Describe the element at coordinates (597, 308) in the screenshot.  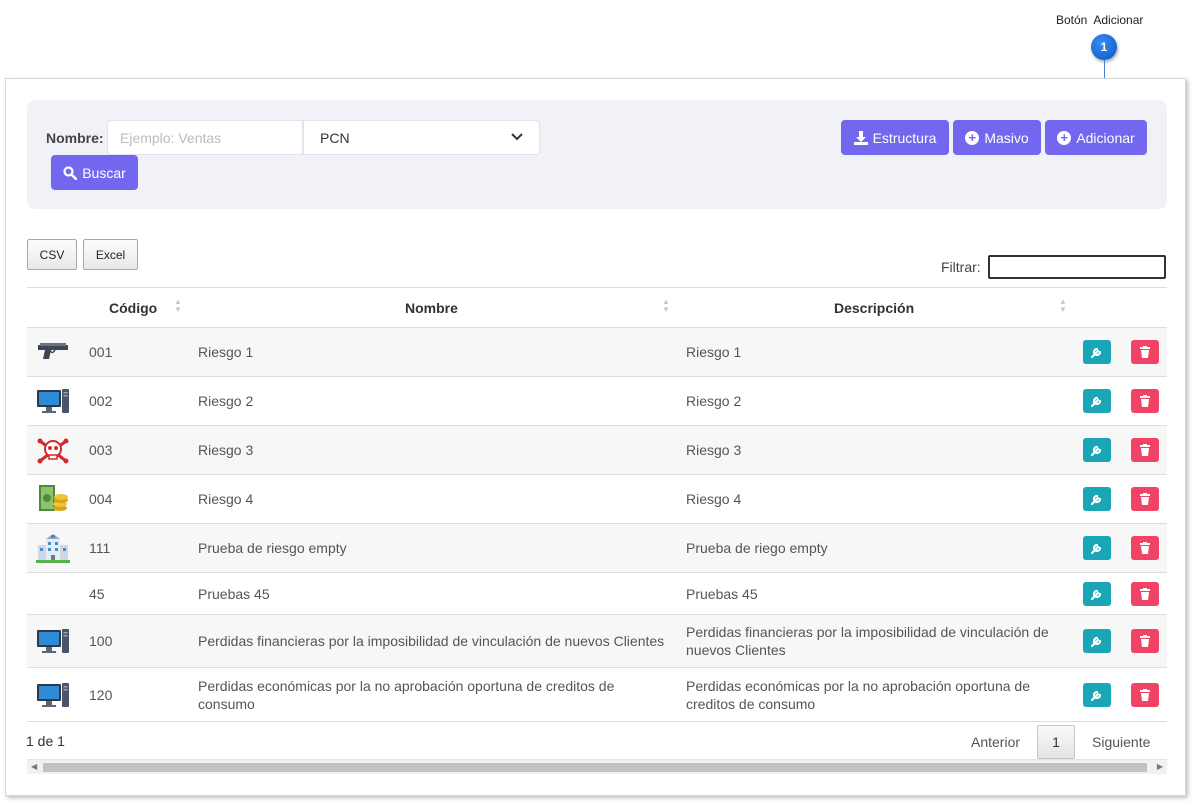
I see `table-header: Código ▲ ▼ Nombre ▲ ▼ Descripción ▲ ▼` at that location.